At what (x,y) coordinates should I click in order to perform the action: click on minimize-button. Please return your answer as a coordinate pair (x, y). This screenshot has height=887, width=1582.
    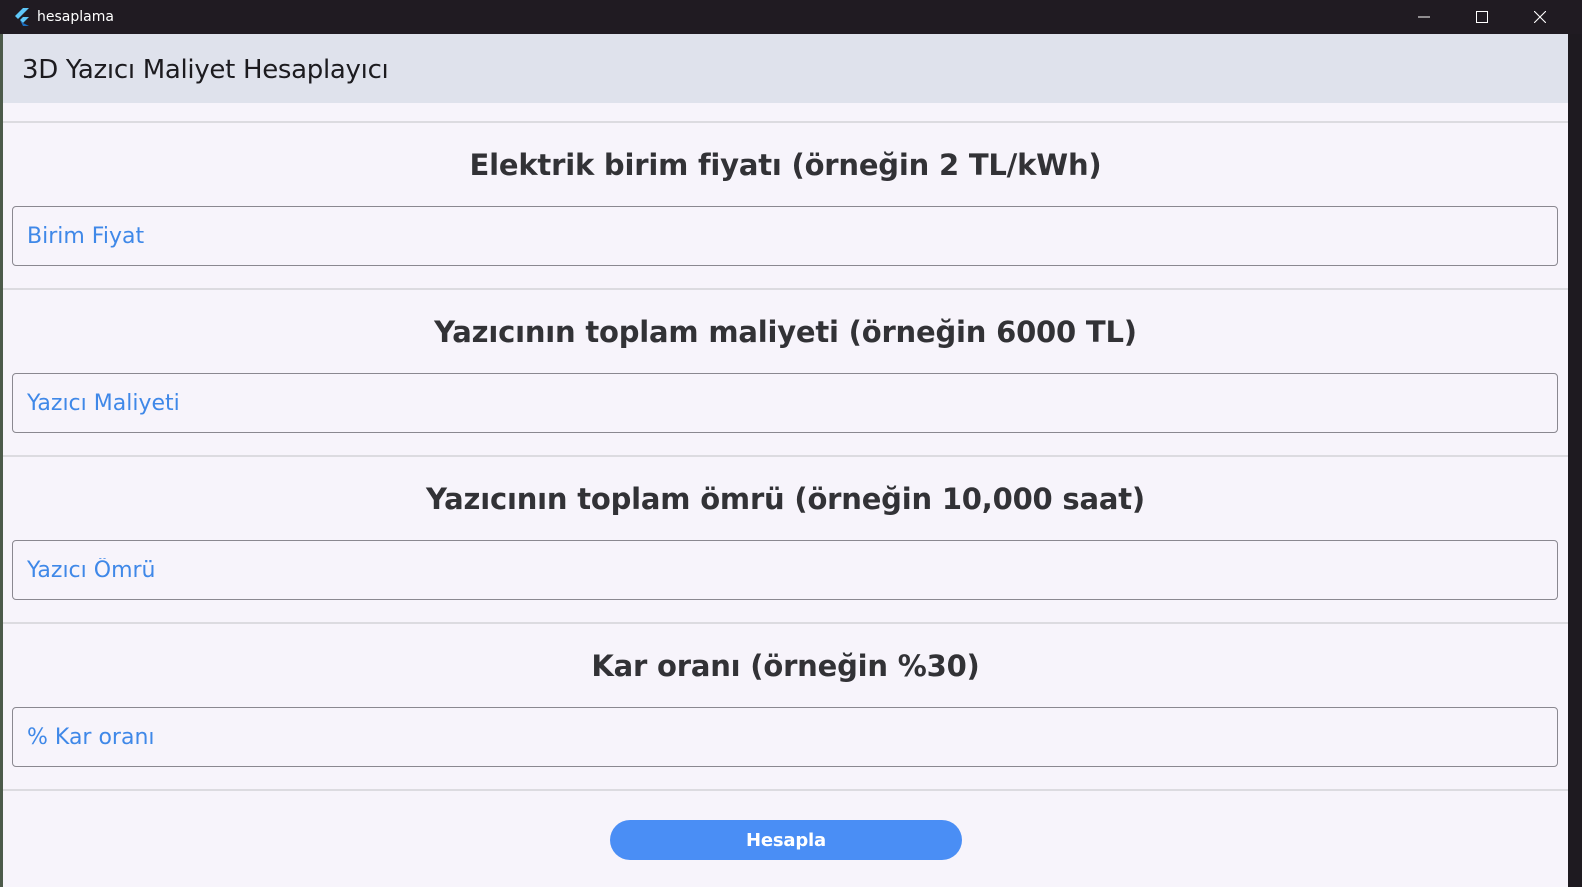
    Looking at the image, I should click on (1424, 17).